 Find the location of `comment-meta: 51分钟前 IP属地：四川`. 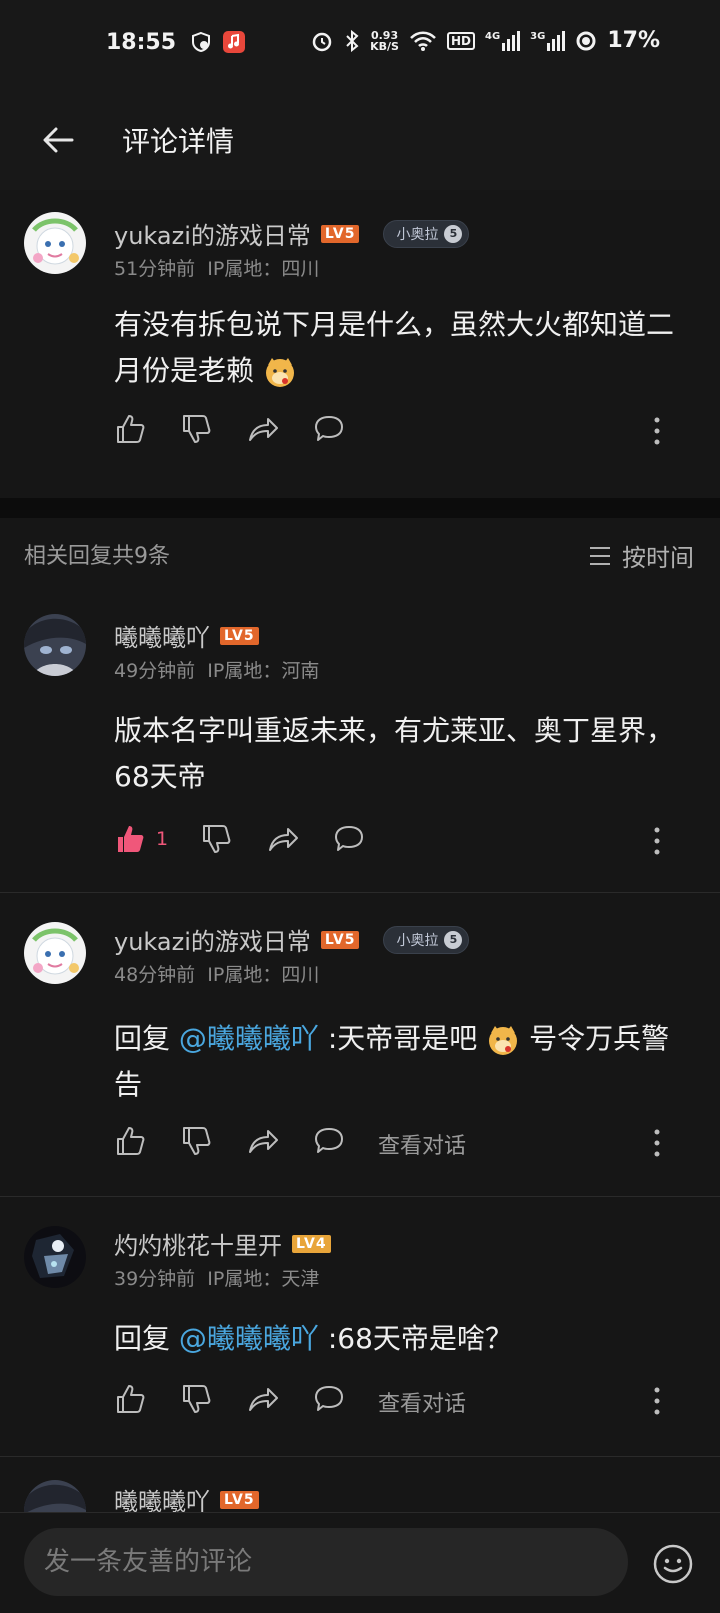

comment-meta: 51分钟前 IP属地：四川 is located at coordinates (217, 269).